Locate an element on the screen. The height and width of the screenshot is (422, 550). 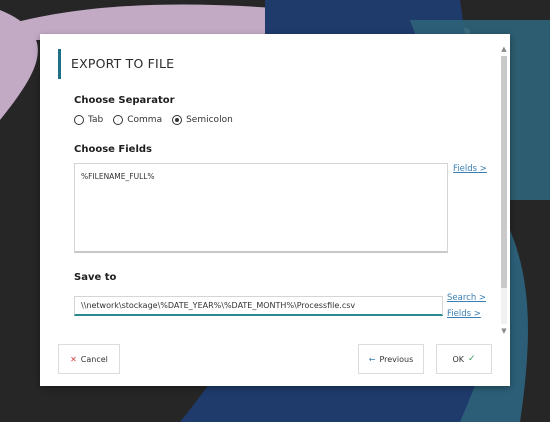
cancel-button: ✕ Cancel is located at coordinates (89, 359).